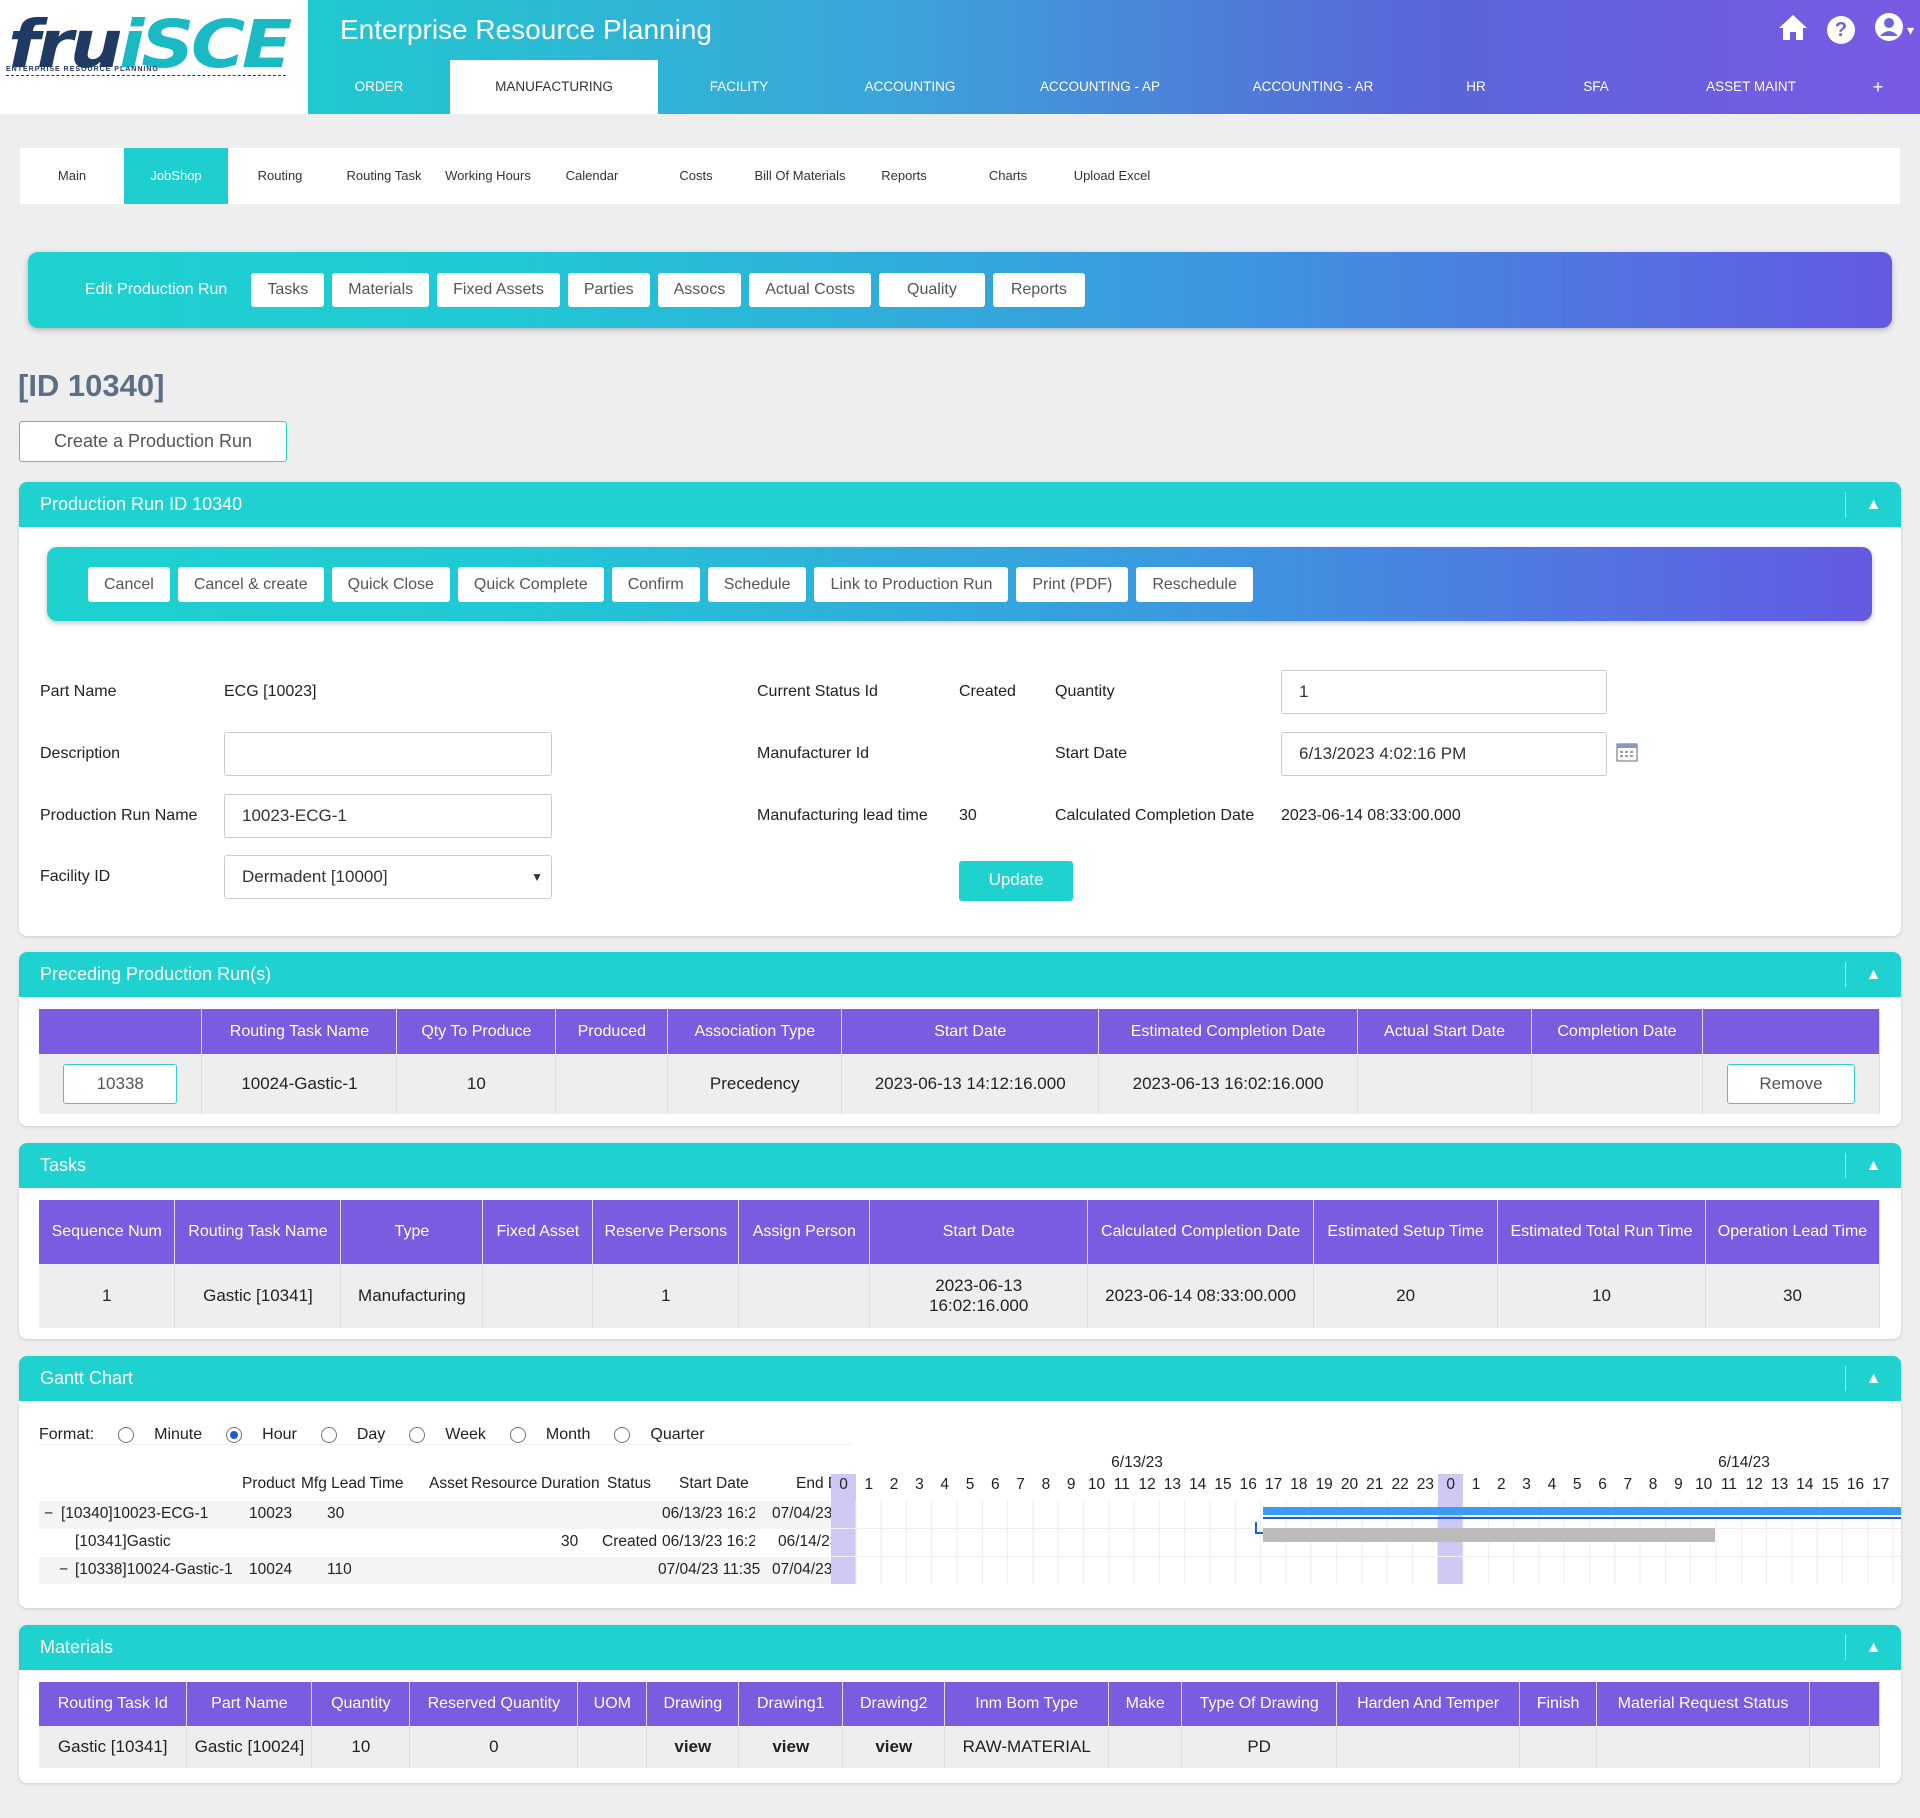 Image resolution: width=1920 pixels, height=1818 pixels. I want to click on description-input, so click(388, 754).